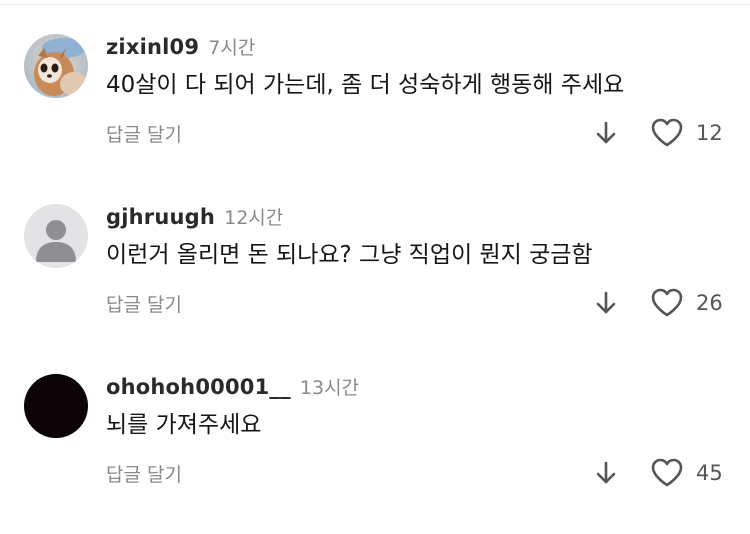  I want to click on comment-actions: 12, so click(659, 133).